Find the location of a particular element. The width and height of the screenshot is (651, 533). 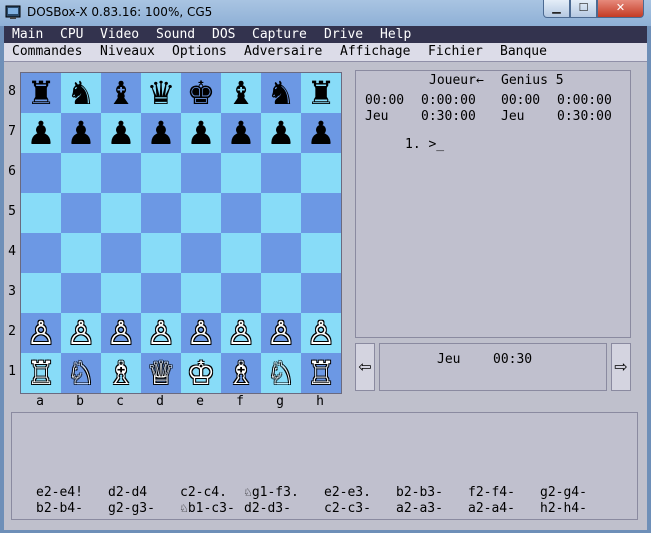

square-d4 is located at coordinates (161, 253).